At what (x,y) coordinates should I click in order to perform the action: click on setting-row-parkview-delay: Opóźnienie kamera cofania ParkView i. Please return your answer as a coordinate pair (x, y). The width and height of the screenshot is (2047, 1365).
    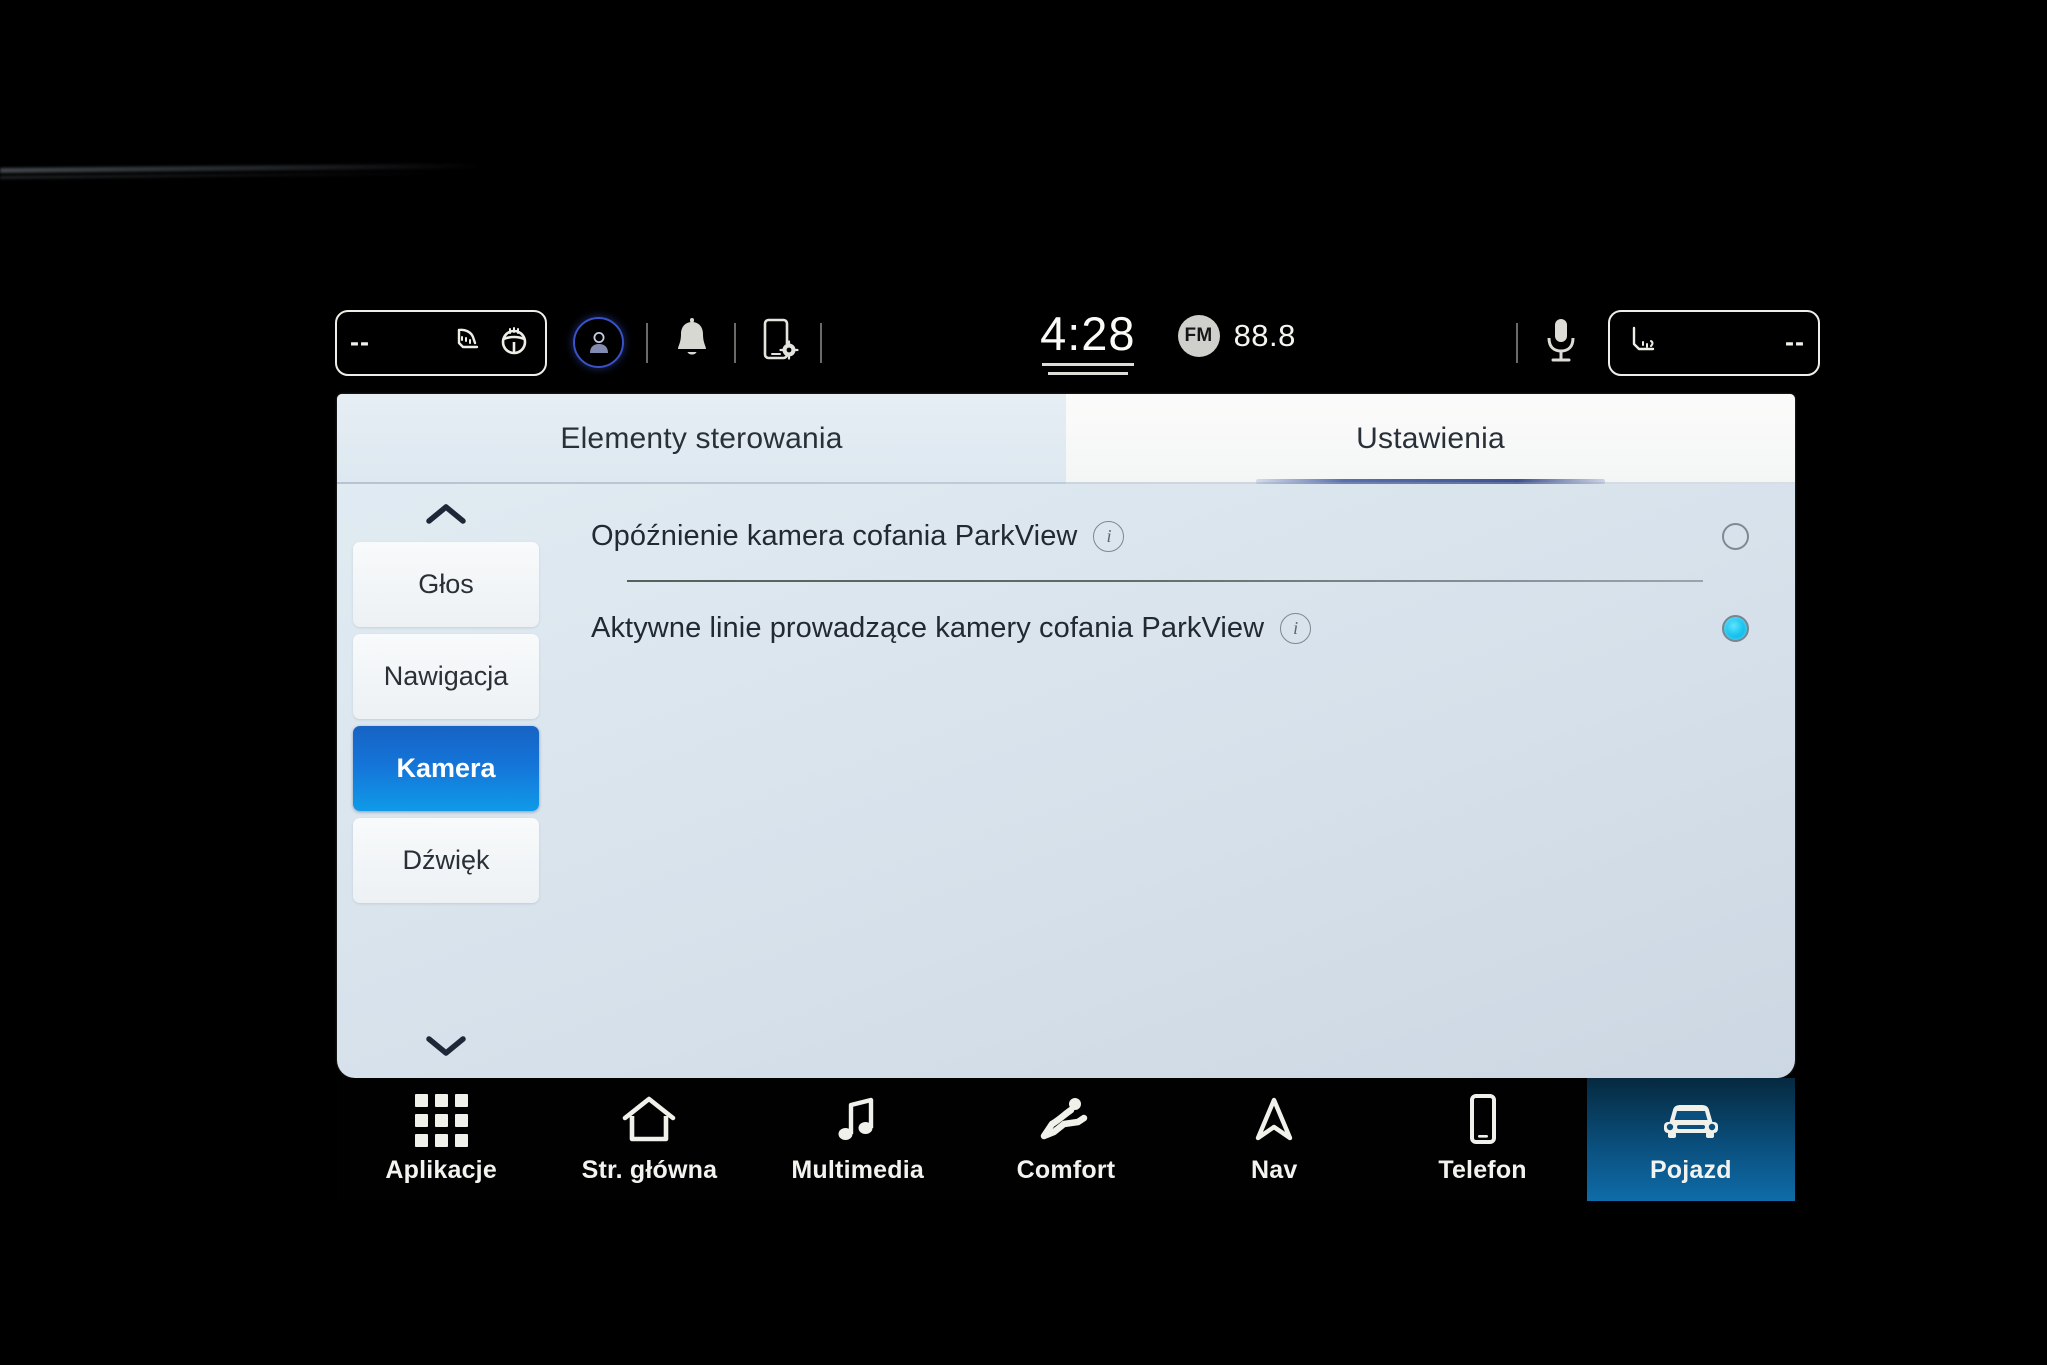
    Looking at the image, I should click on (1170, 536).